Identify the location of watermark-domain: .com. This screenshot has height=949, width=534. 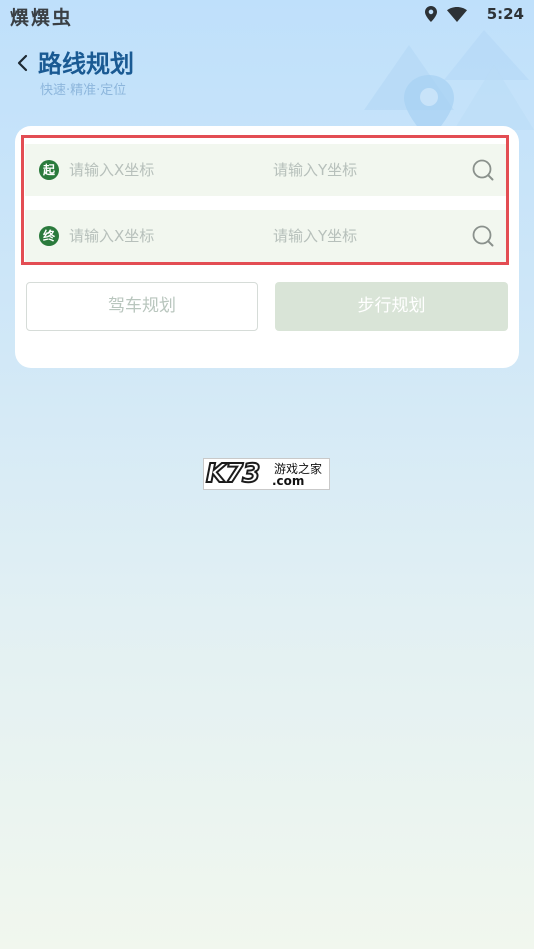
(288, 481).